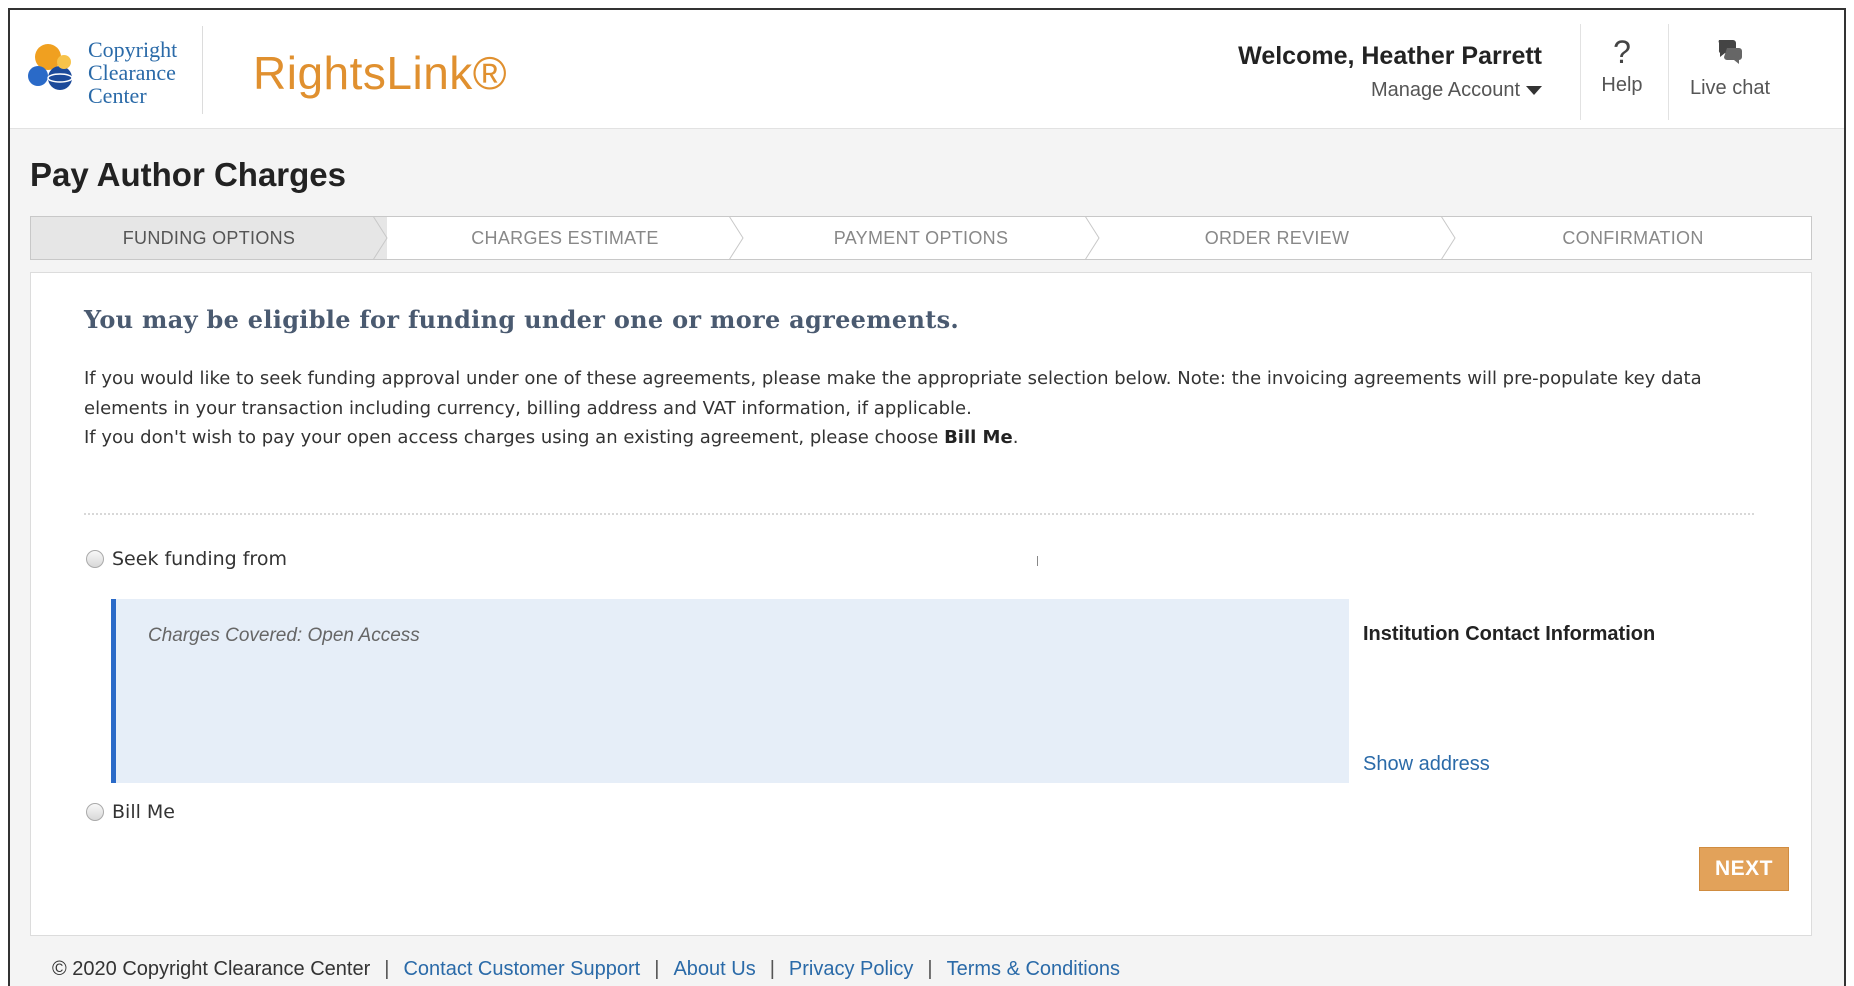  What do you see at coordinates (95, 559) in the screenshot?
I see `seek-funding-radio` at bounding box center [95, 559].